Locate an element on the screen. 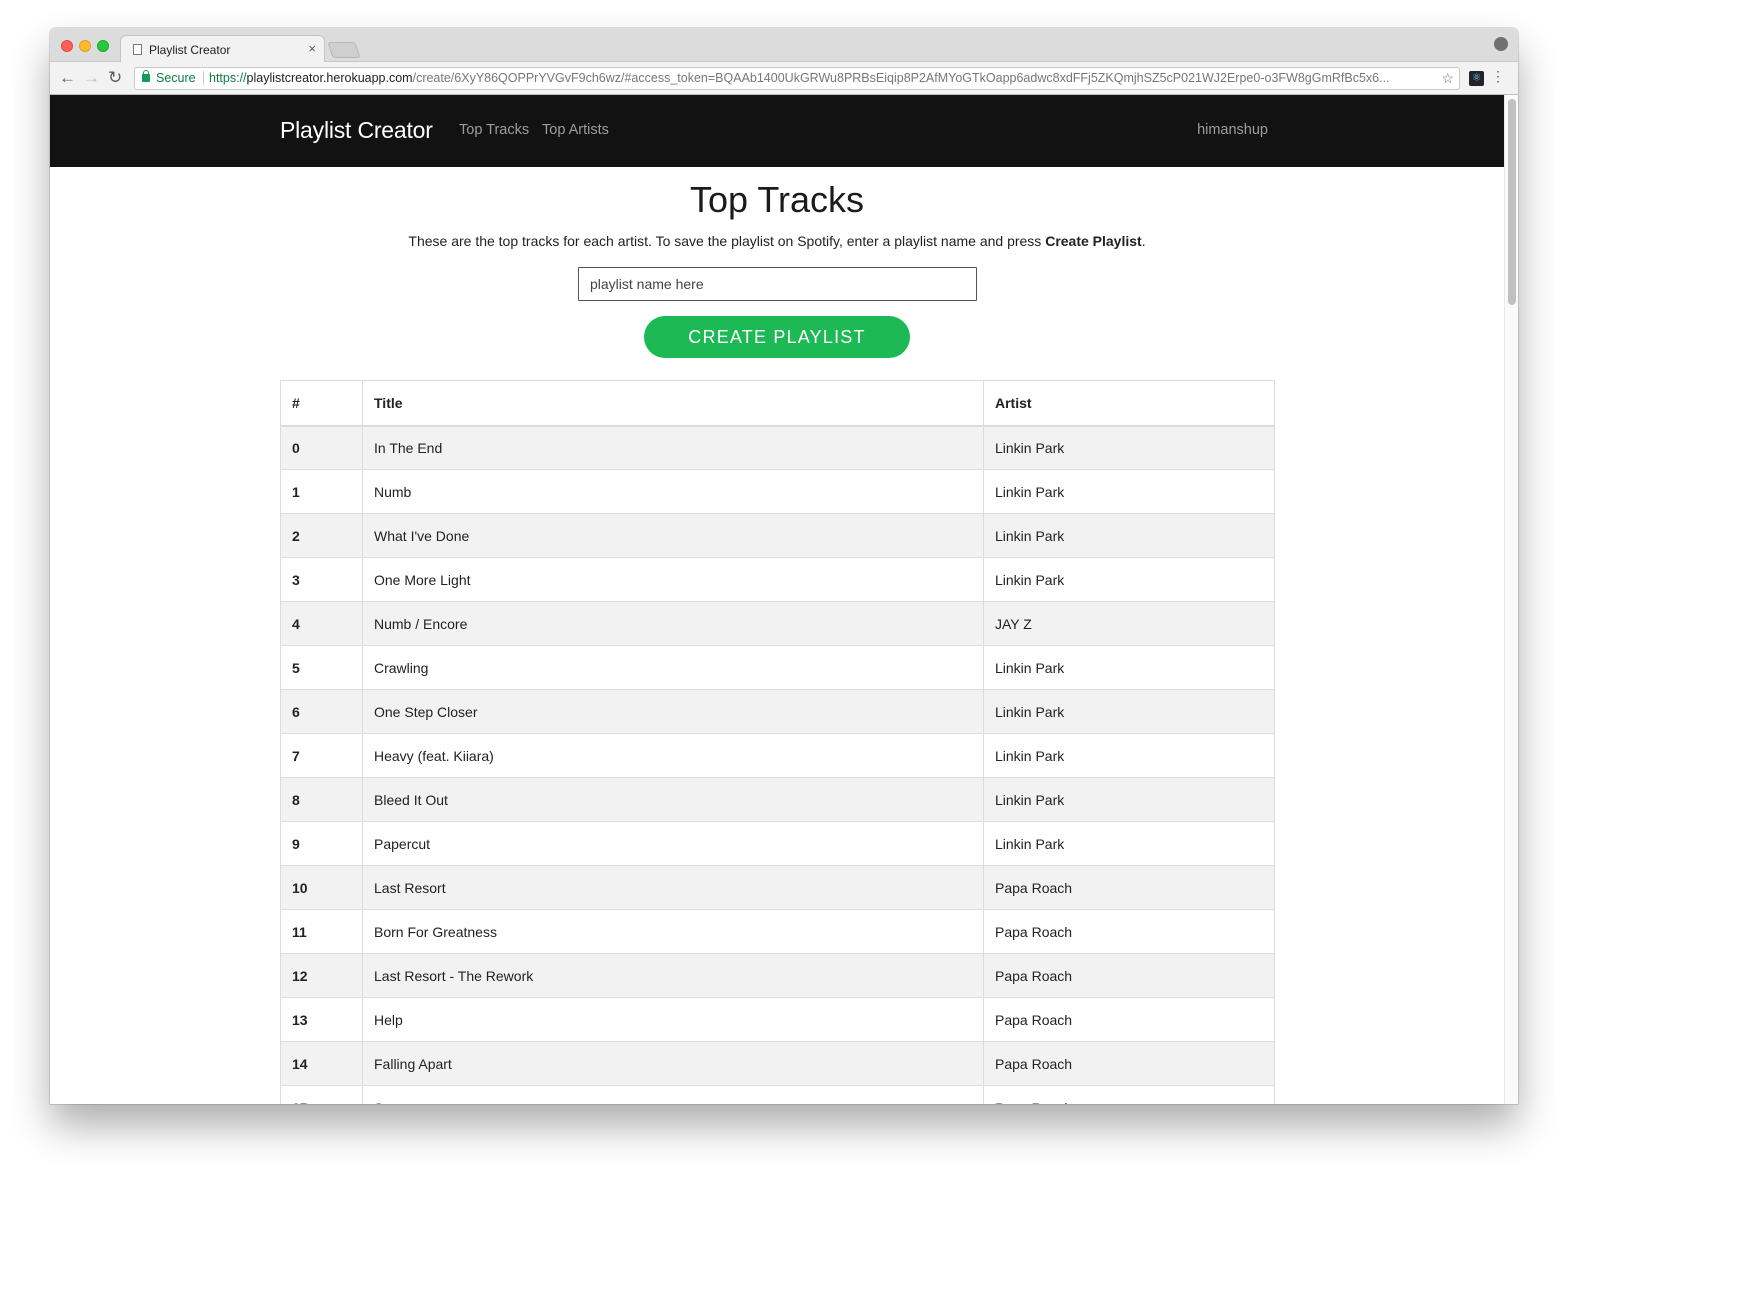 The image size is (1749, 1312). playlist-name-input is located at coordinates (777, 284).